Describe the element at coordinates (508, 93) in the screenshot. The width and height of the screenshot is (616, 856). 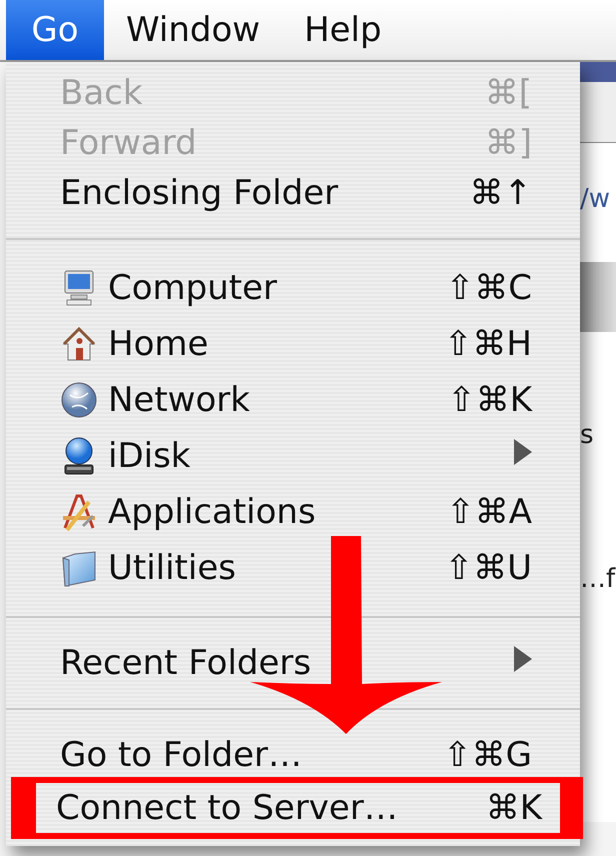
I see `shortcut-label: ⌘[` at that location.